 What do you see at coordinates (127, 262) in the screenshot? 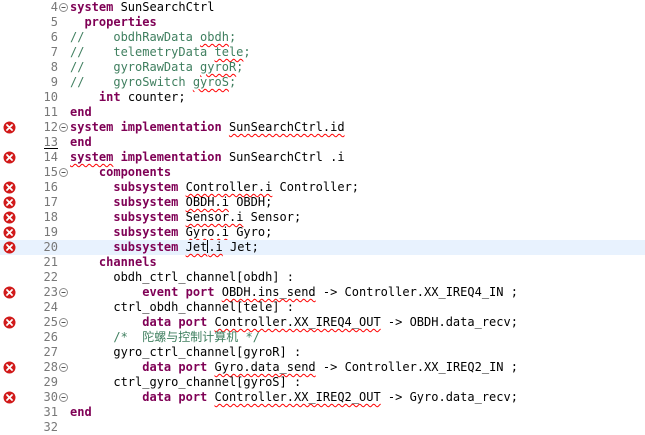
I see `keyword-token: channels` at bounding box center [127, 262].